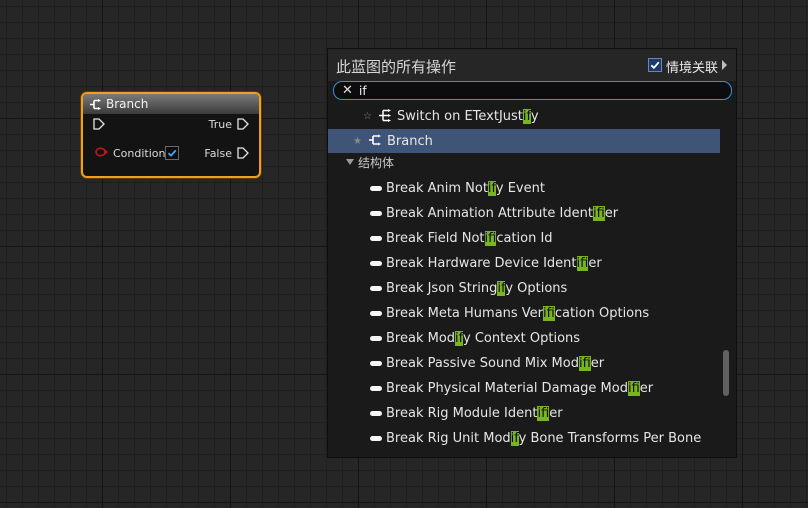 This screenshot has height=508, width=808. What do you see at coordinates (724, 65) in the screenshot?
I see `expand-arrow-icon` at bounding box center [724, 65].